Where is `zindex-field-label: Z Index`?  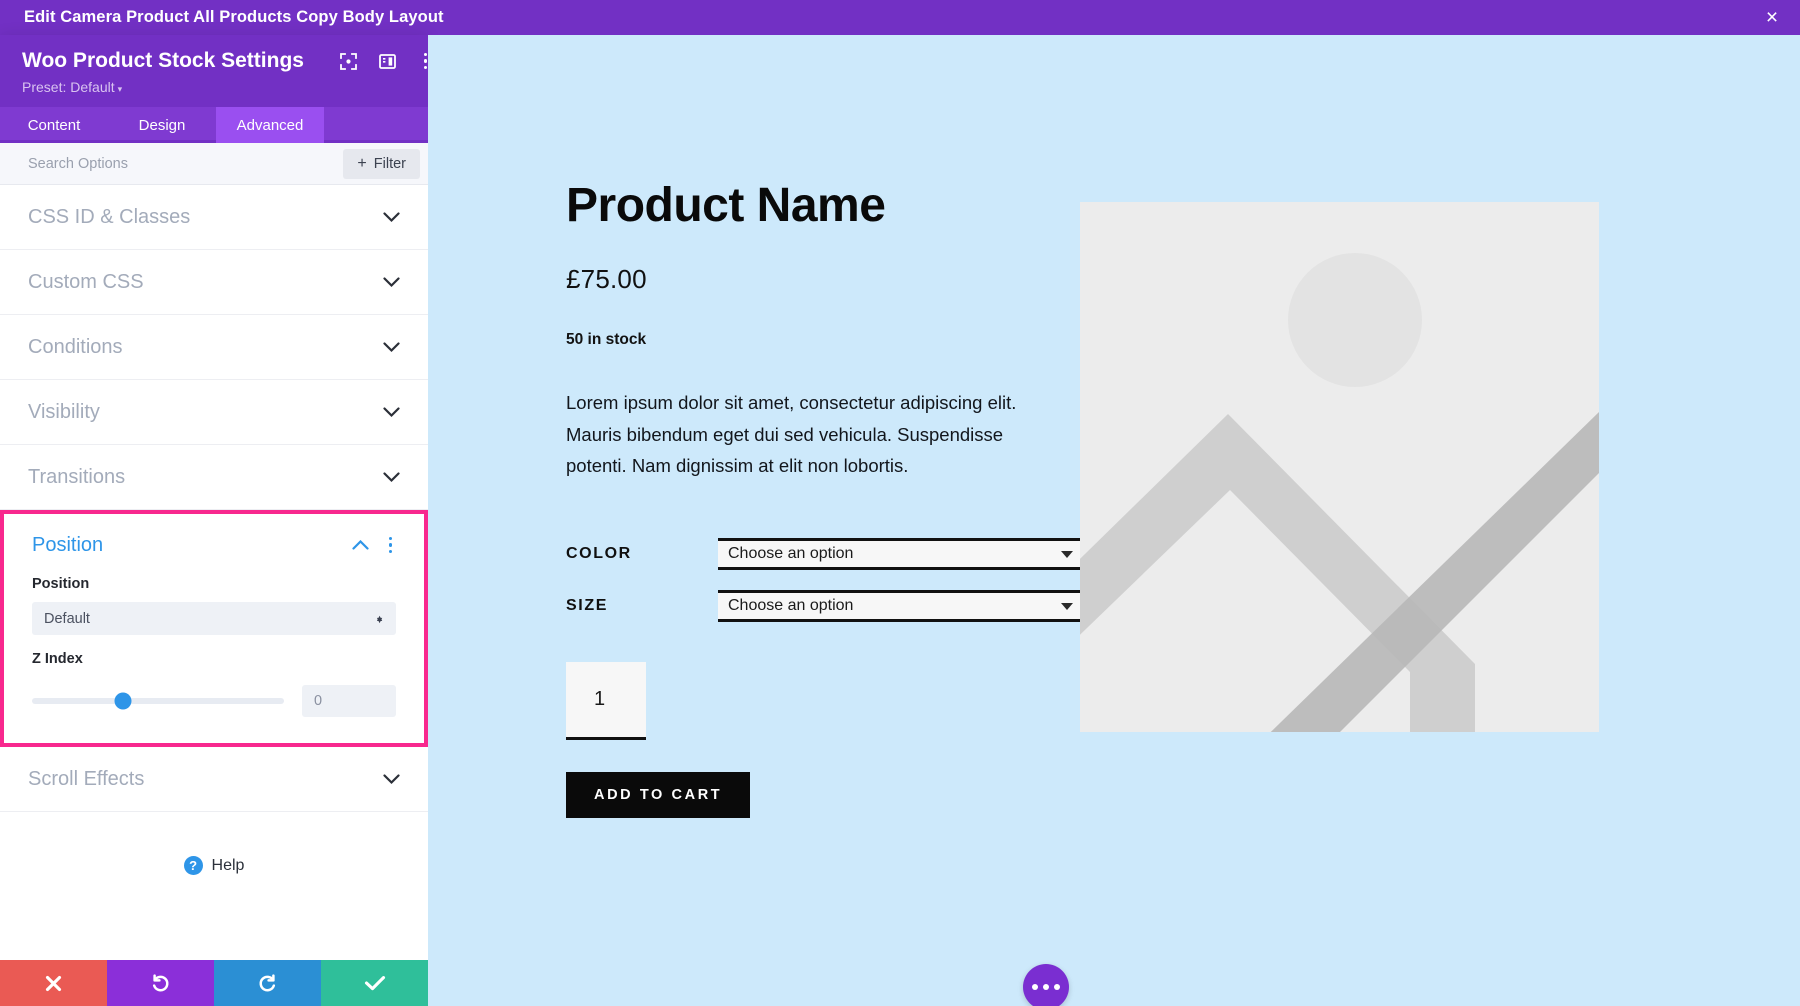
zindex-field-label: Z Index is located at coordinates (57, 659).